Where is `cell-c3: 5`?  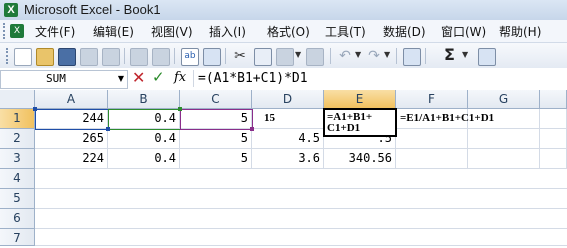 cell-c3: 5 is located at coordinates (216, 159).